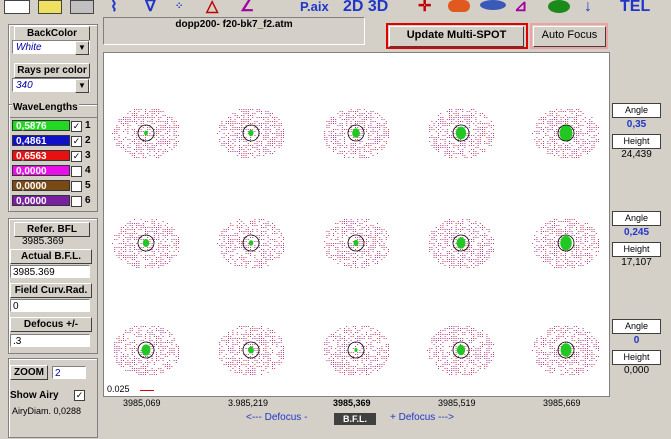 Image resolution: width=671 pixels, height=439 pixels. Describe the element at coordinates (51, 256) in the screenshot. I see `actual-bfl-label: Actual B.F.L.` at that location.